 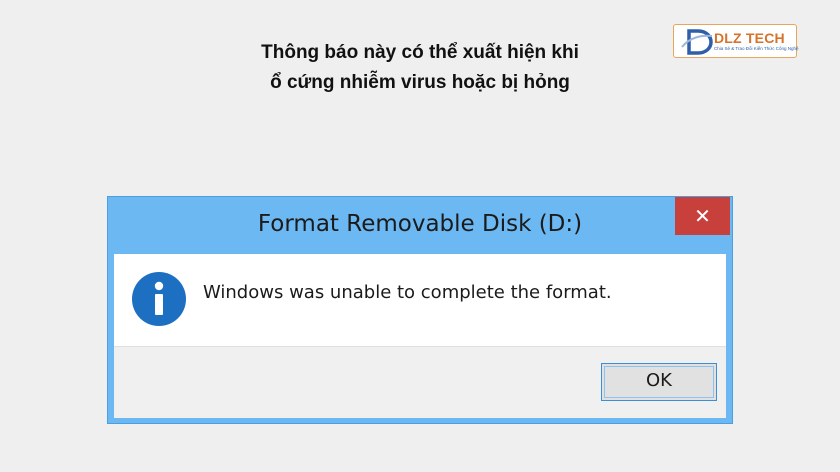 I want to click on logo-mark-icon, so click(x=697, y=42).